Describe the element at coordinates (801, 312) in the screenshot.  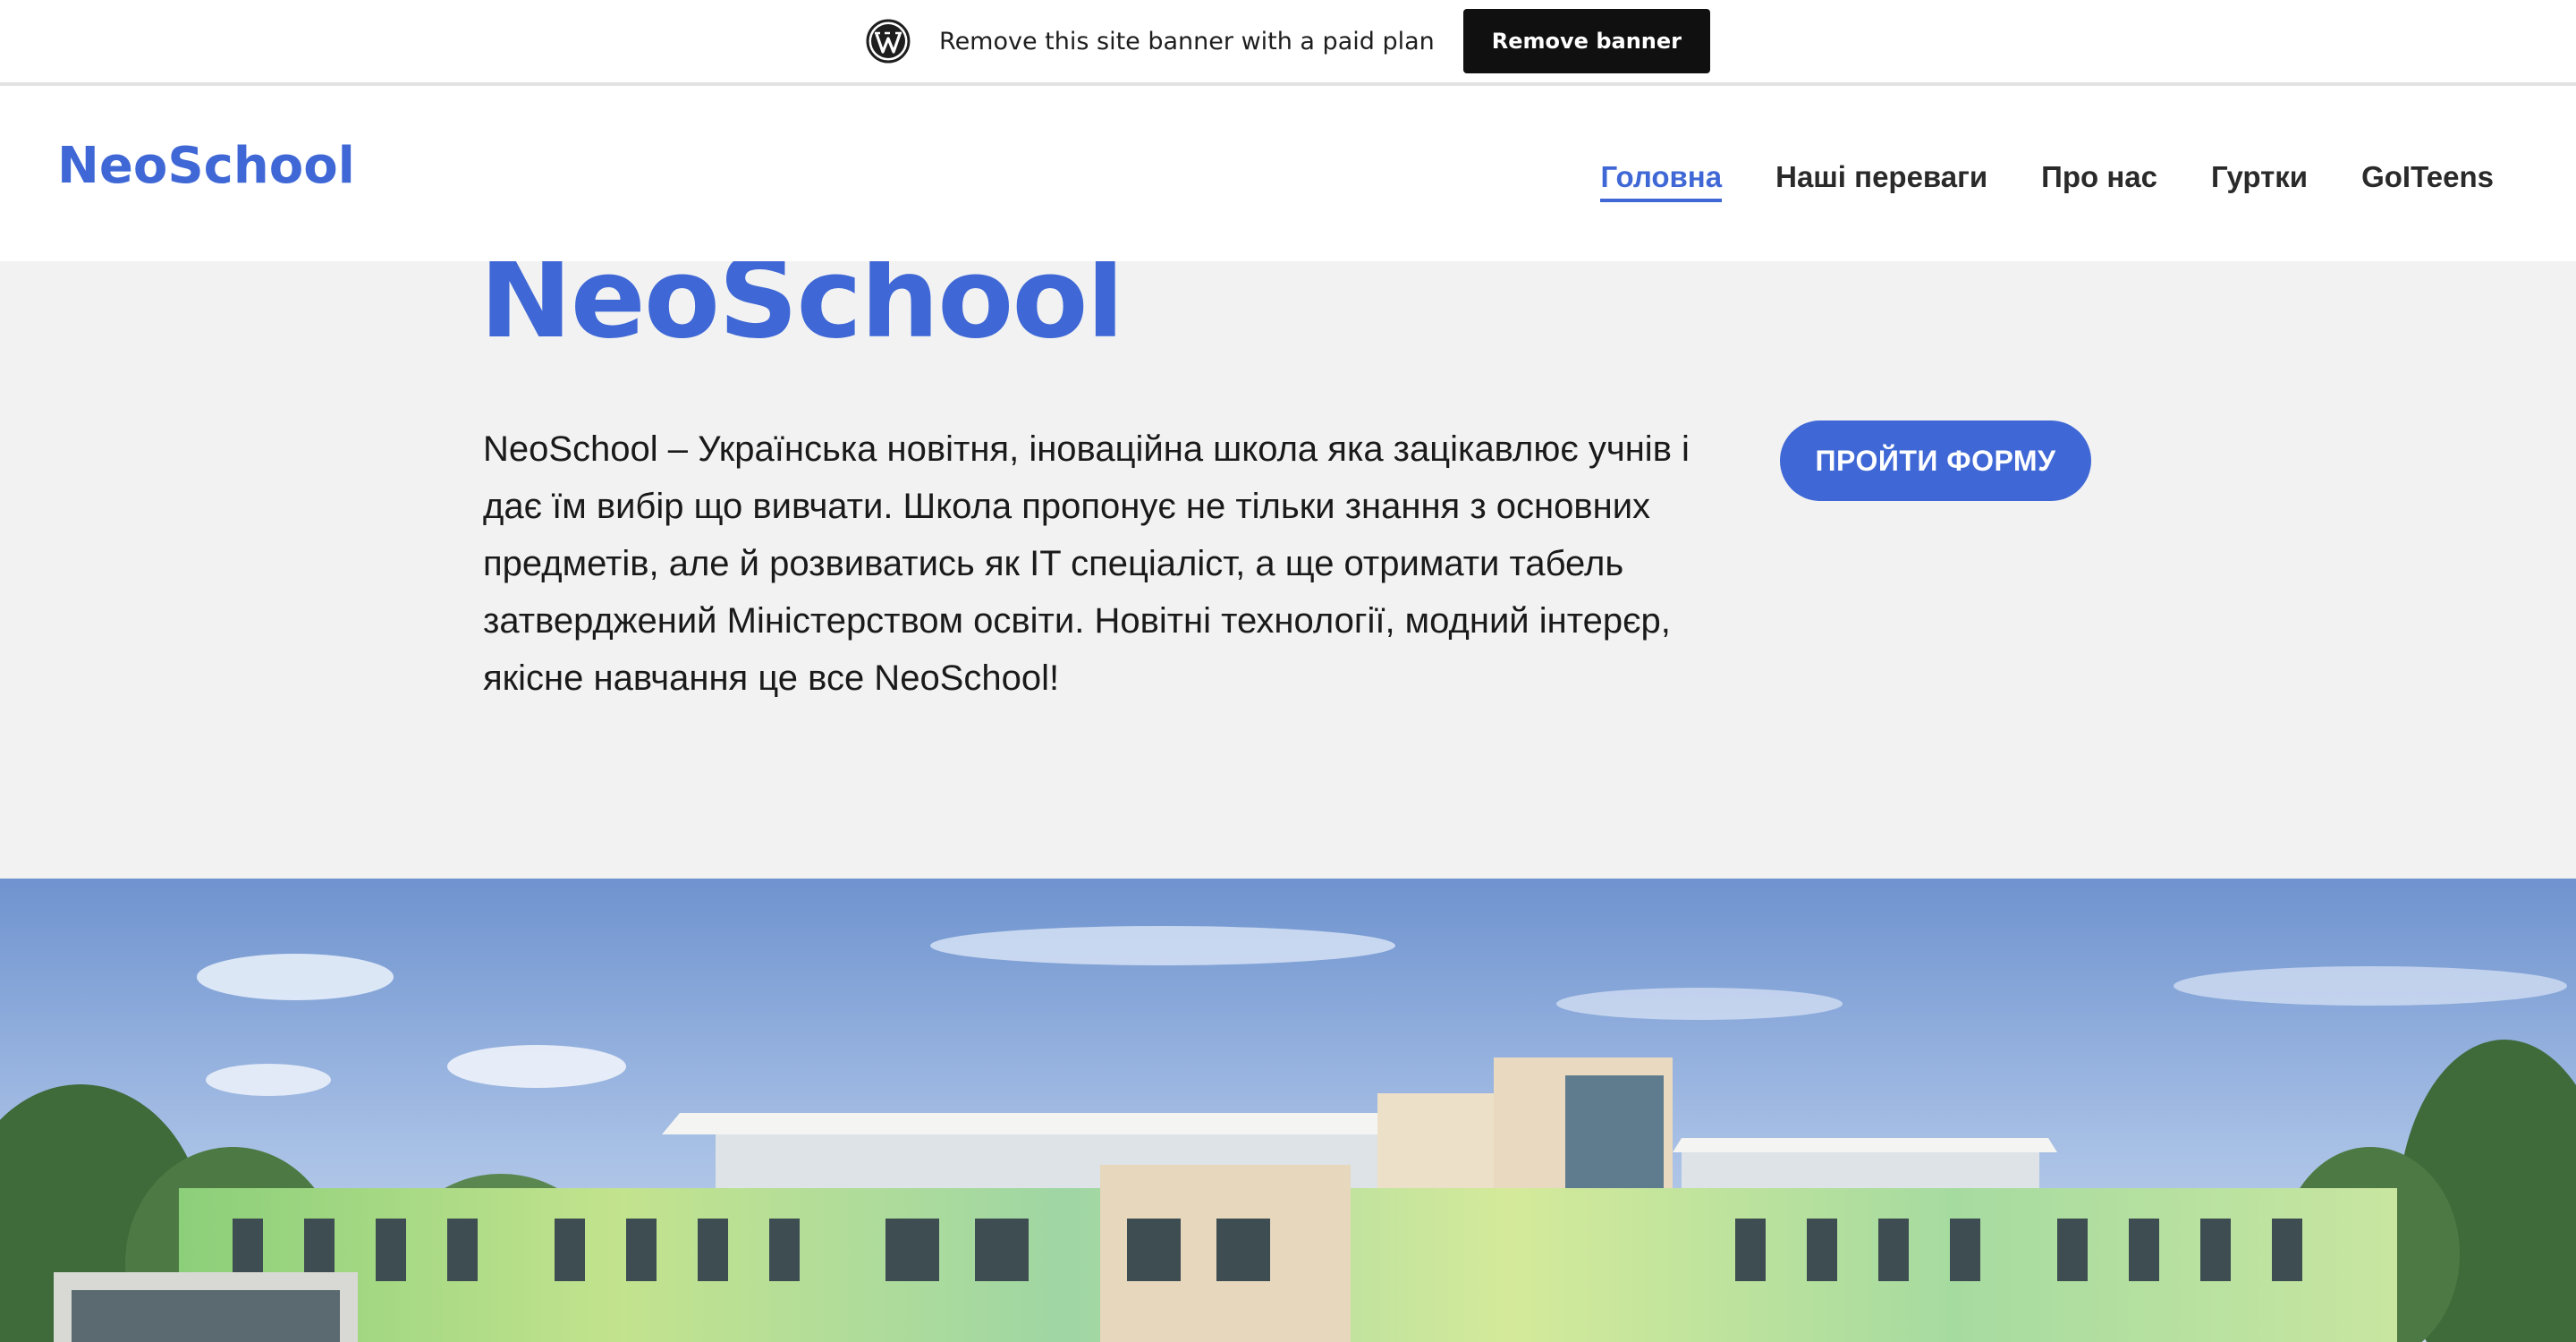
I see `hero-title: NeoSchool` at that location.